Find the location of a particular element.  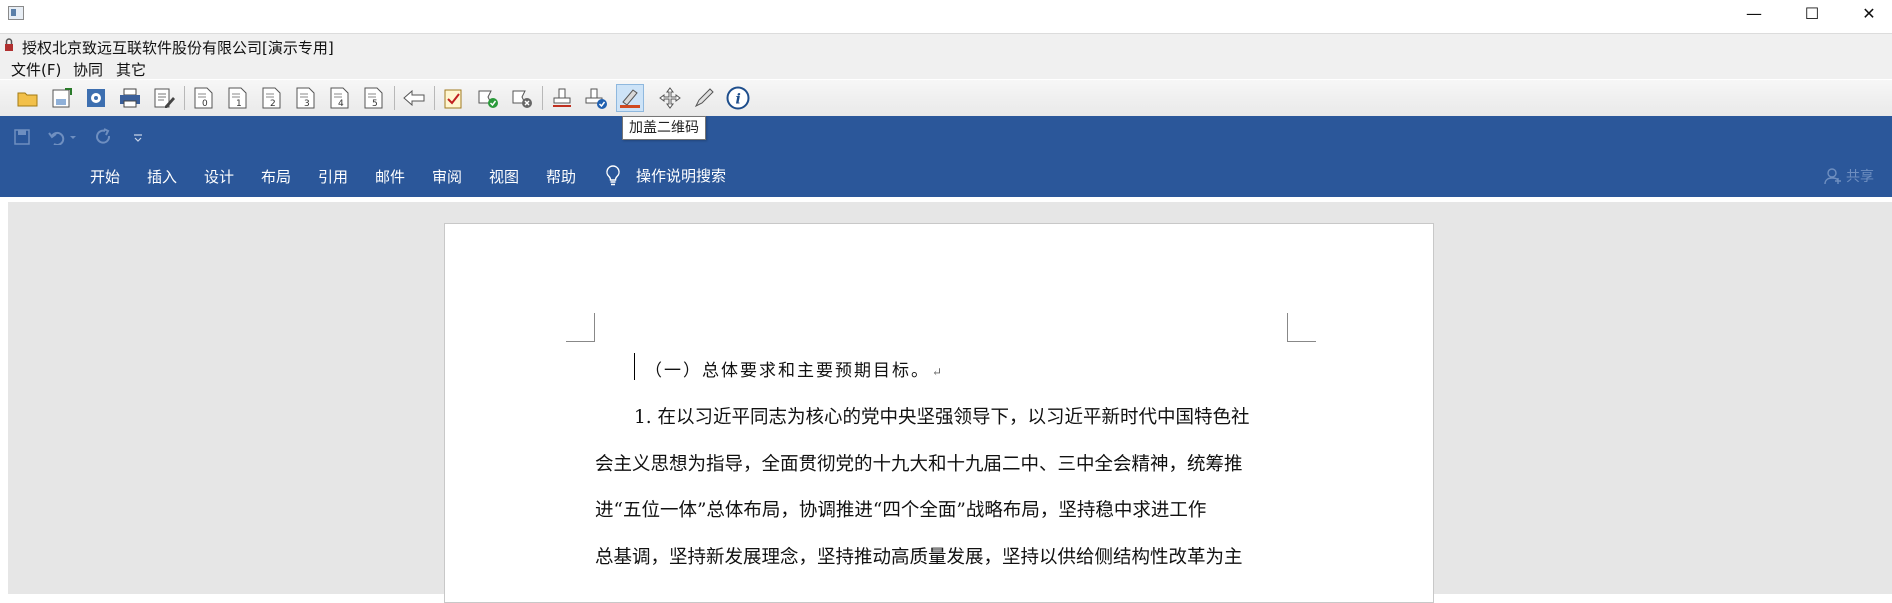

svg-text: 5 is located at coordinates (375, 104).